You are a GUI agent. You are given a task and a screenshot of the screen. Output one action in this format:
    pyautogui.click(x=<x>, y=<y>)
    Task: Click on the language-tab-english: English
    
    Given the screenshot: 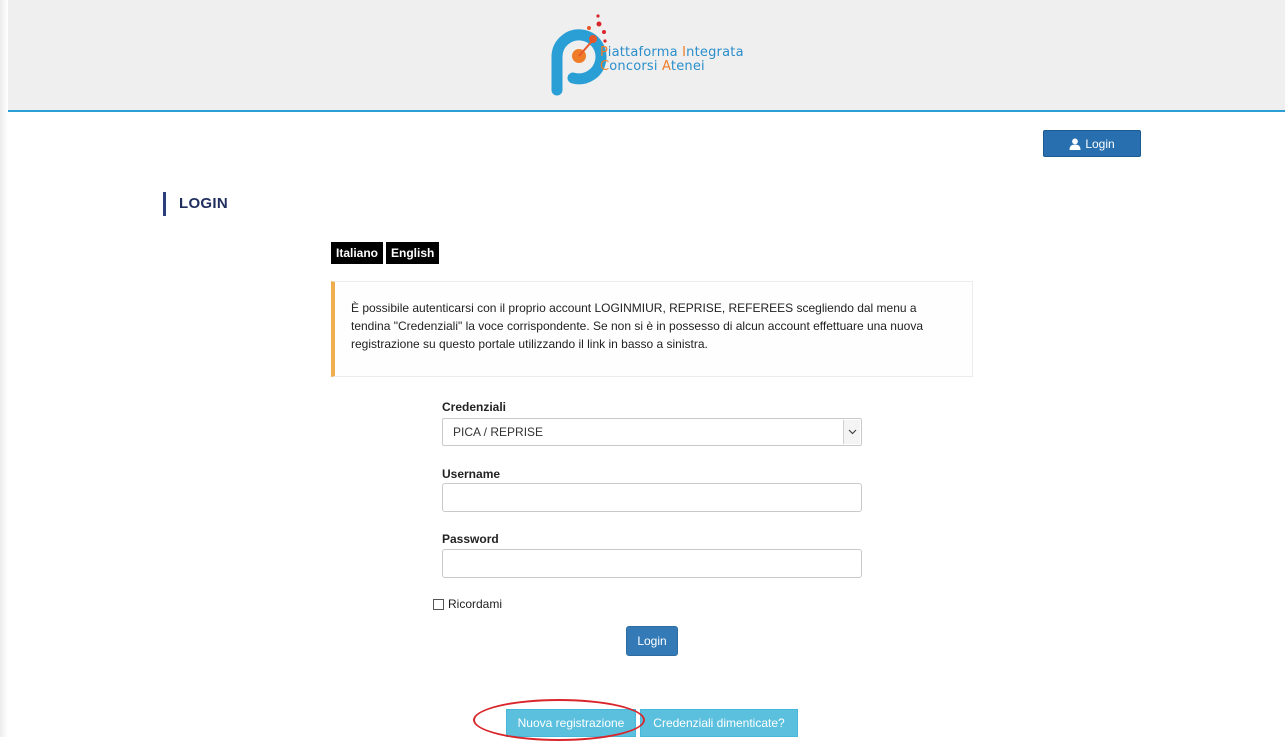 What is the action you would take?
    pyautogui.click(x=413, y=253)
    